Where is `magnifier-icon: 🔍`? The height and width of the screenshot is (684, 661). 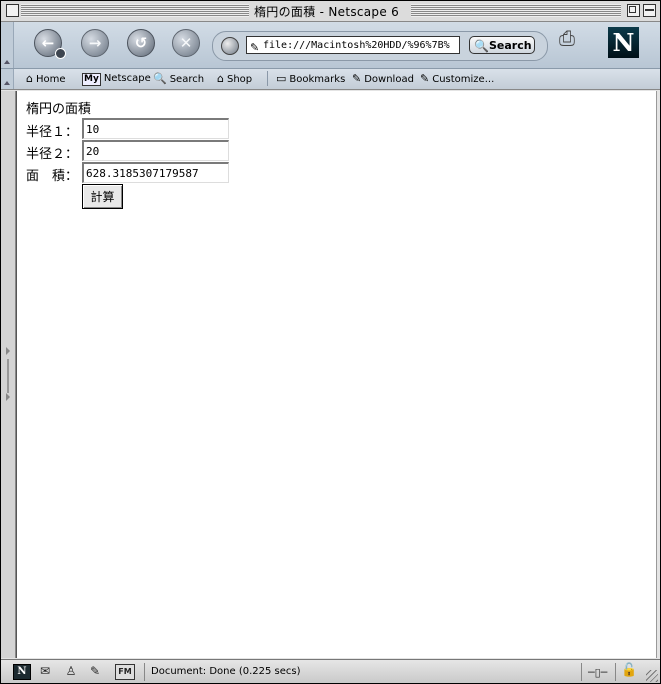 magnifier-icon: 🔍 is located at coordinates (481, 46).